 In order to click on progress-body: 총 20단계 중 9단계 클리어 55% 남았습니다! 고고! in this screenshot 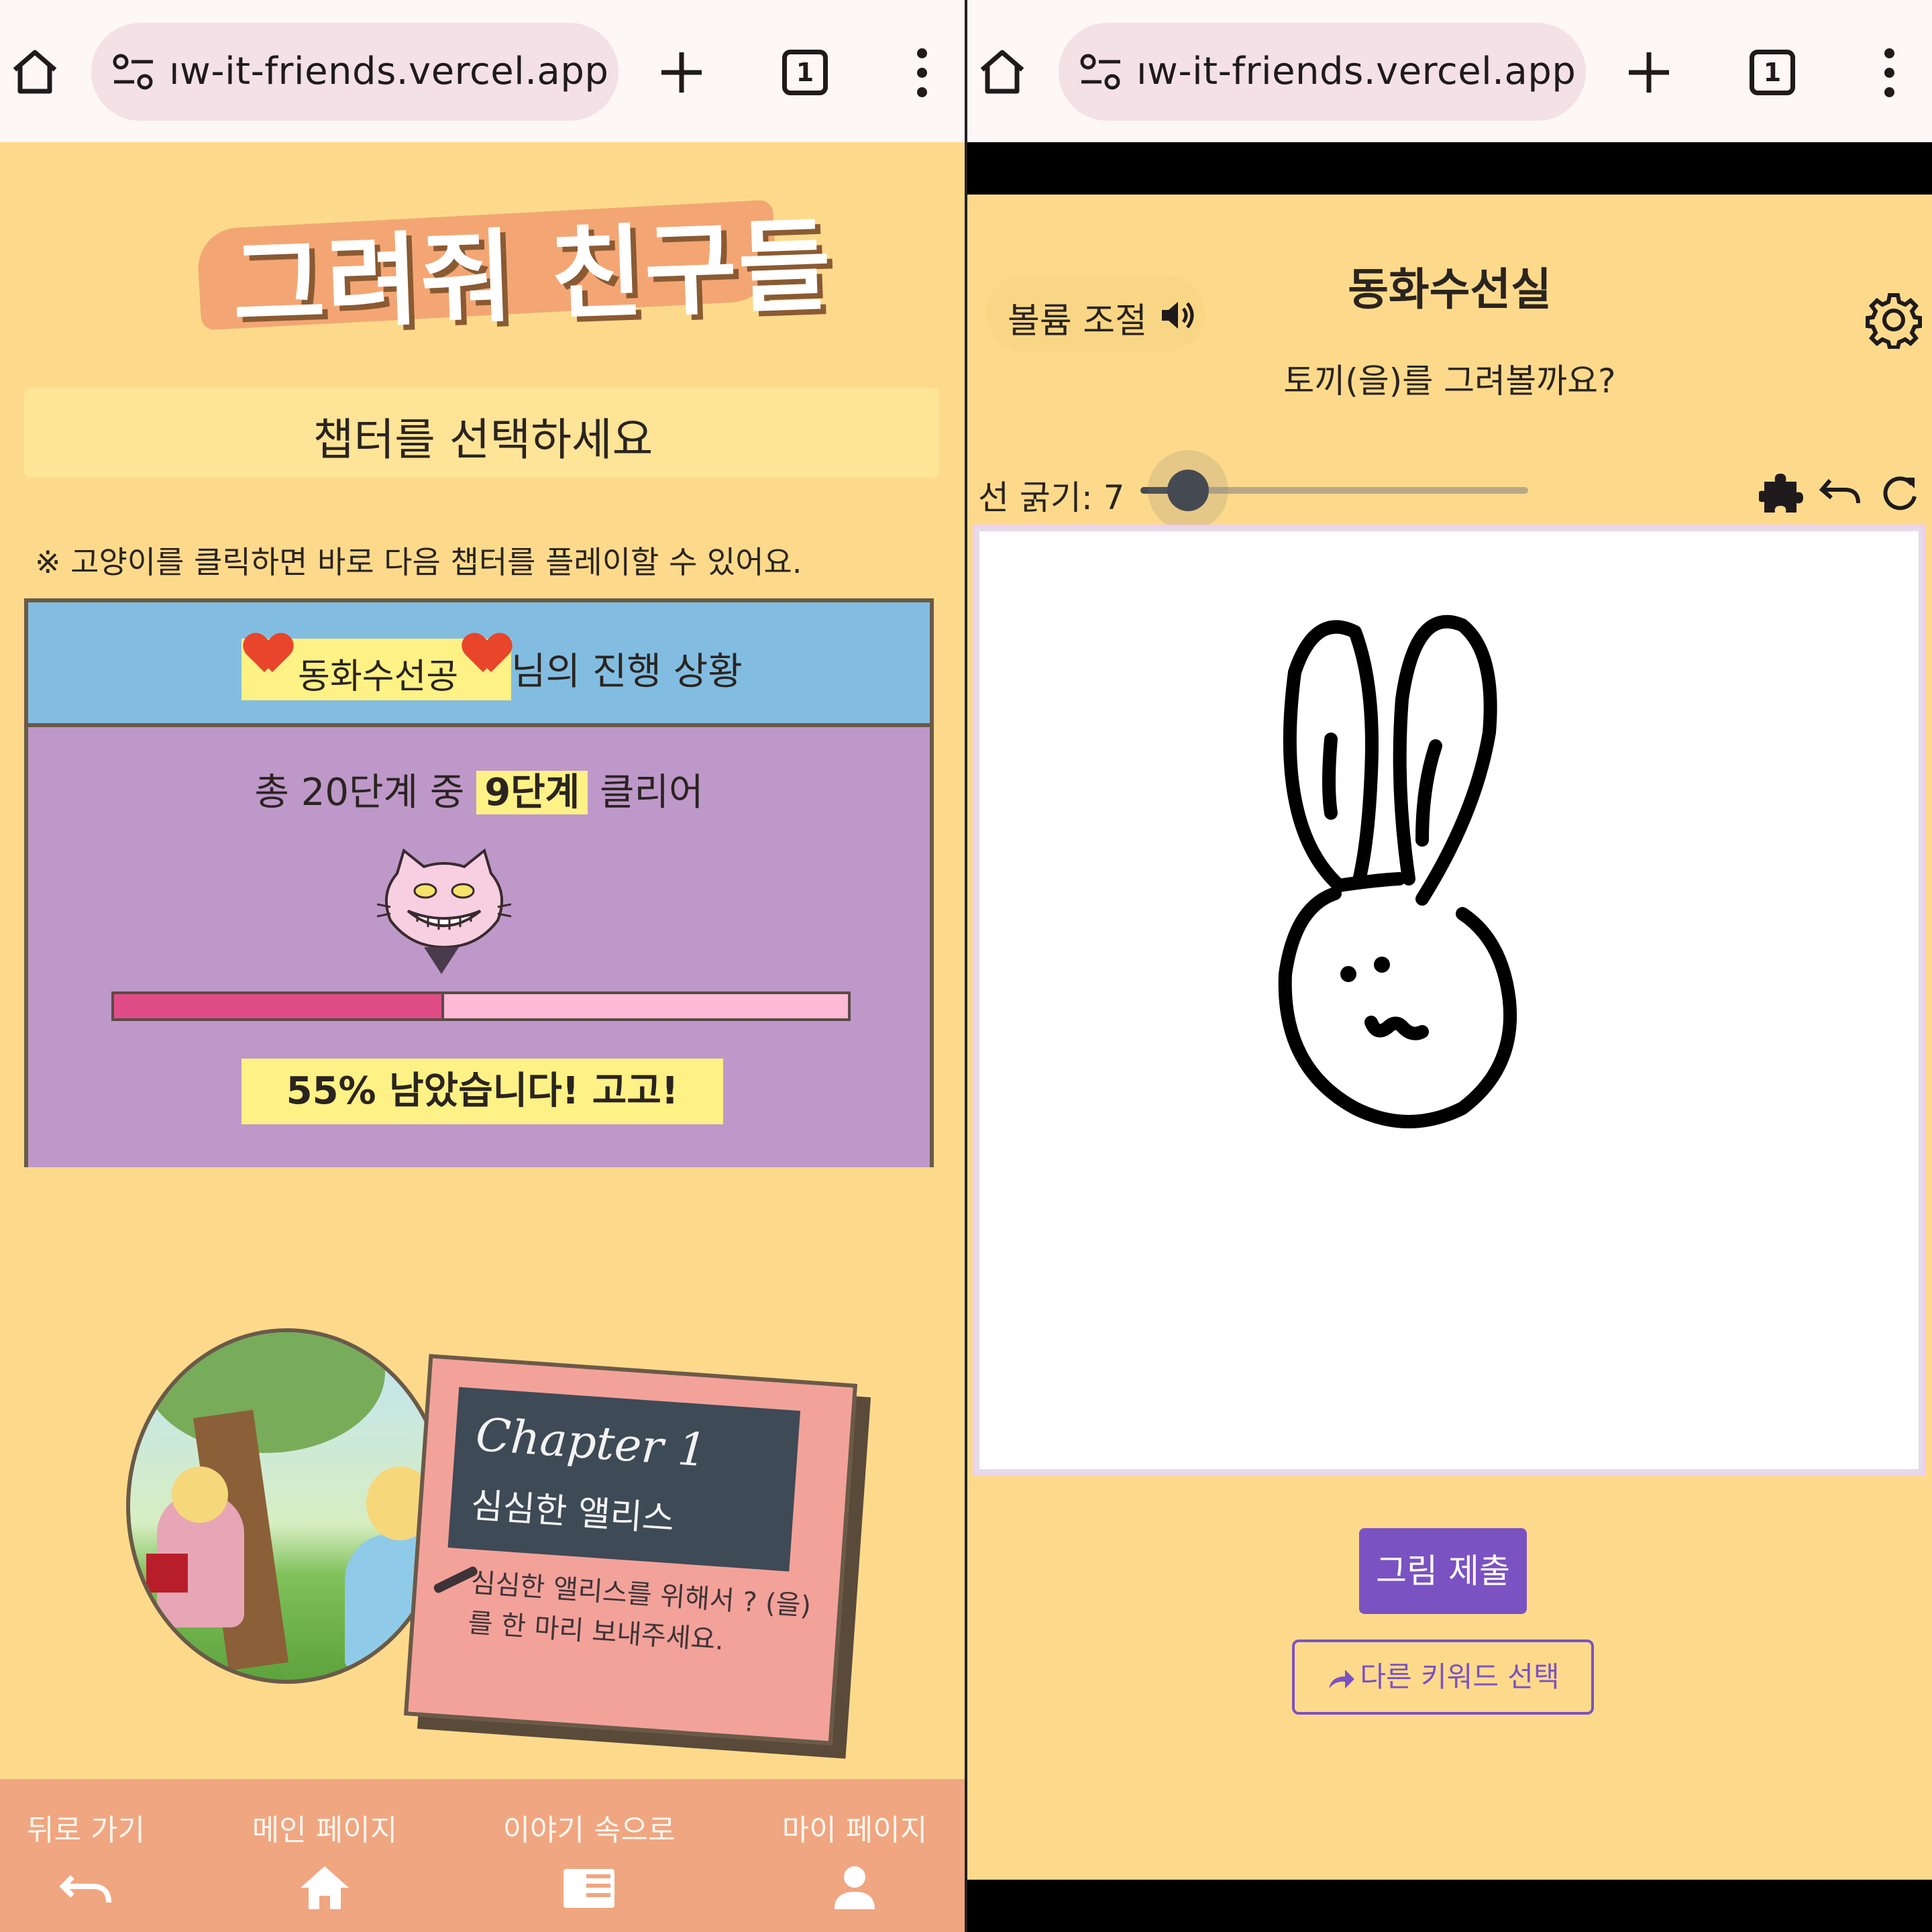, I will do `click(479, 947)`.